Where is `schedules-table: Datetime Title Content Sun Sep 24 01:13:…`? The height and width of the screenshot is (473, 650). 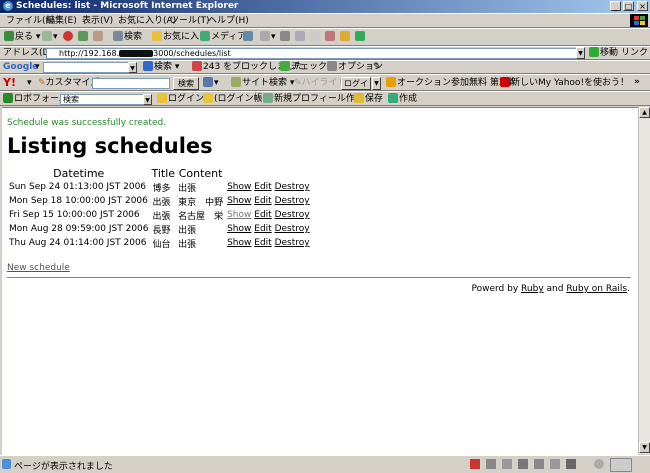
schedules-table: Datetime Title Content Sun Sep 24 01:13:… is located at coordinates (159, 208).